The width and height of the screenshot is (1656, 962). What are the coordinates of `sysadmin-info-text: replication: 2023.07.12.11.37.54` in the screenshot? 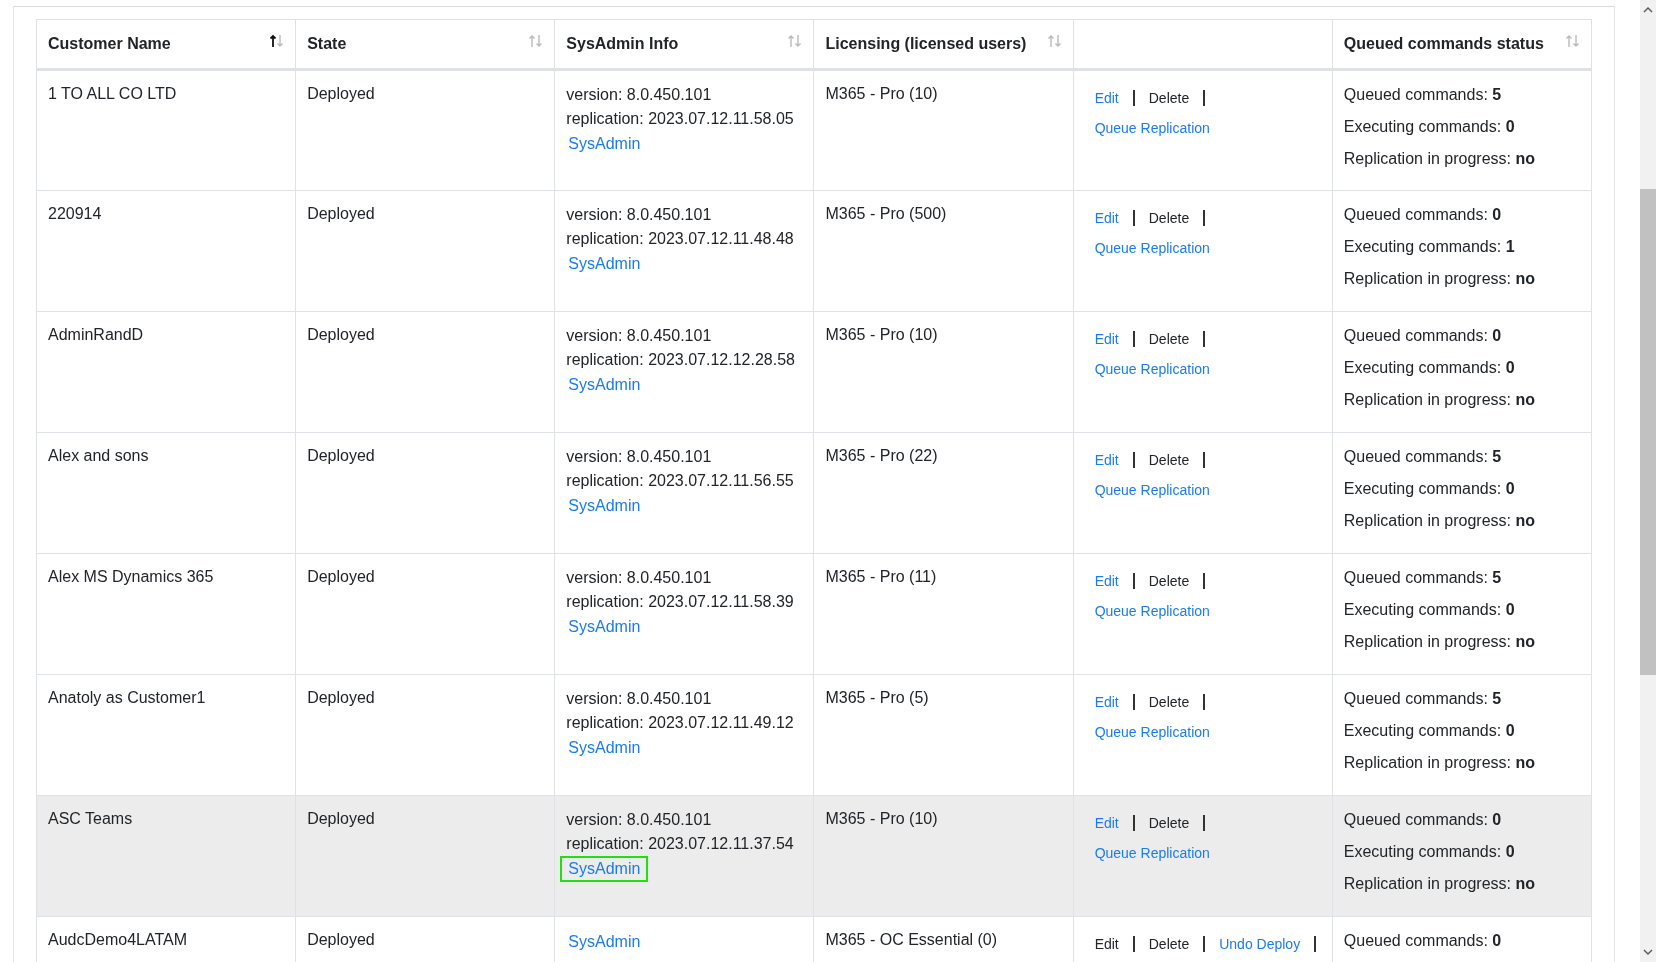 It's located at (680, 844).